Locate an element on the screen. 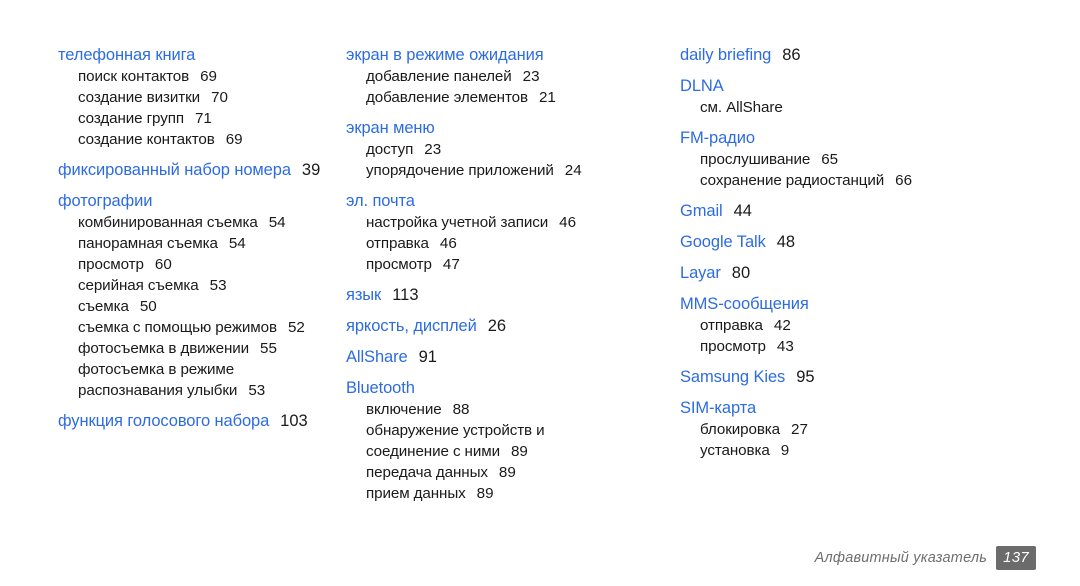  index-entry-heading-label: фиксированный набор номера is located at coordinates (174, 170).